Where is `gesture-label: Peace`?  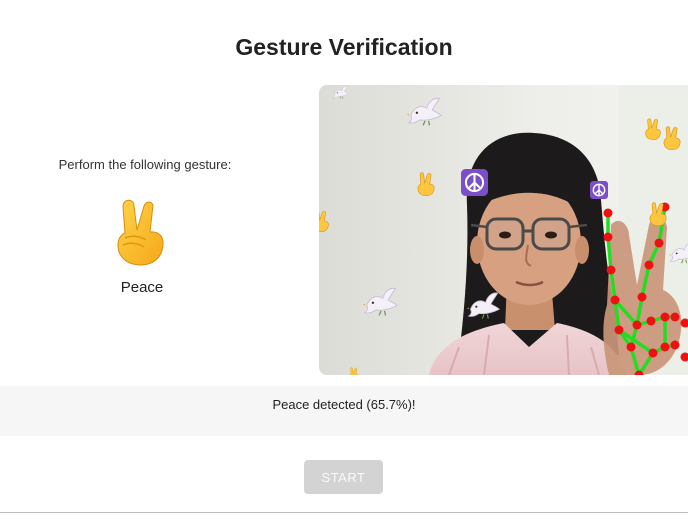 gesture-label: Peace is located at coordinates (142, 287).